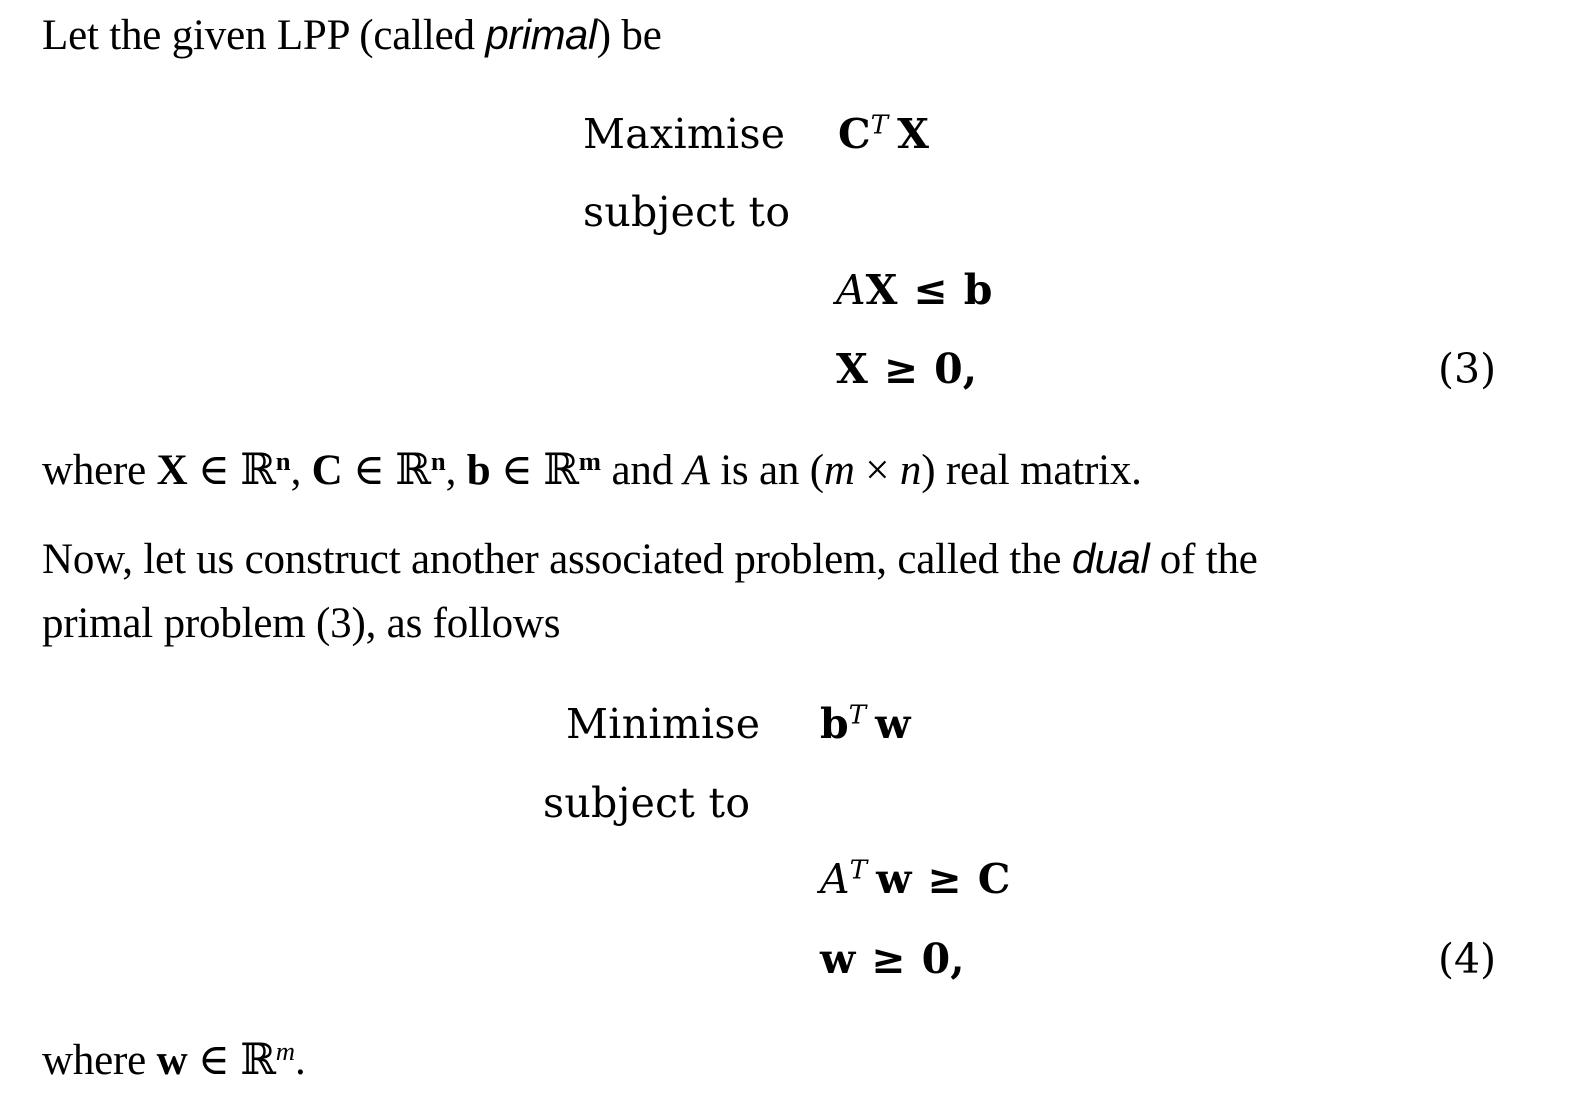  Describe the element at coordinates (852, 369) in the screenshot. I see `primal-constraint-2-vector: X` at that location.